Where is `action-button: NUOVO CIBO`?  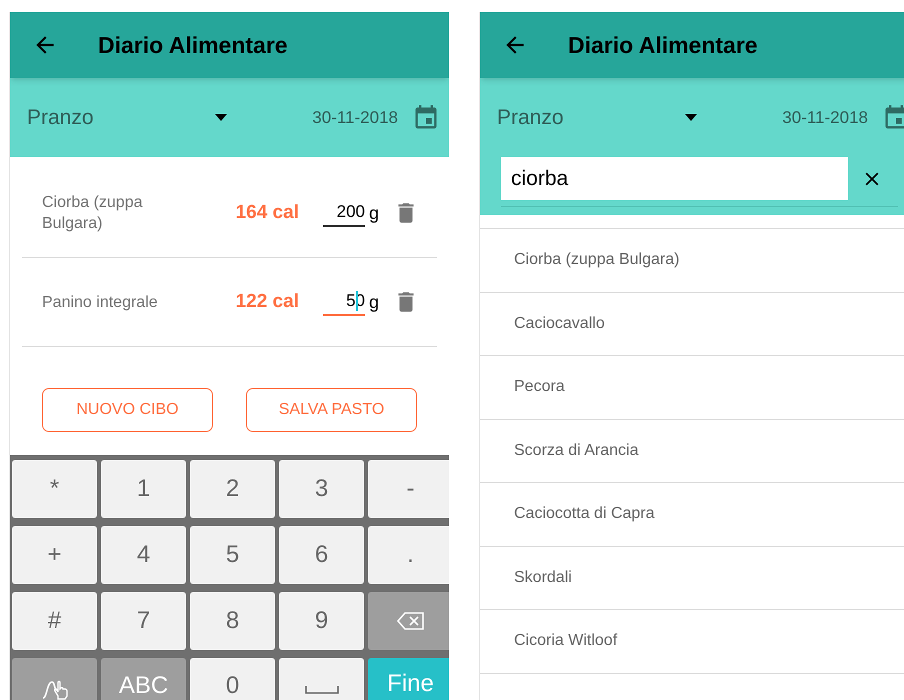 action-button: NUOVO CIBO is located at coordinates (127, 410).